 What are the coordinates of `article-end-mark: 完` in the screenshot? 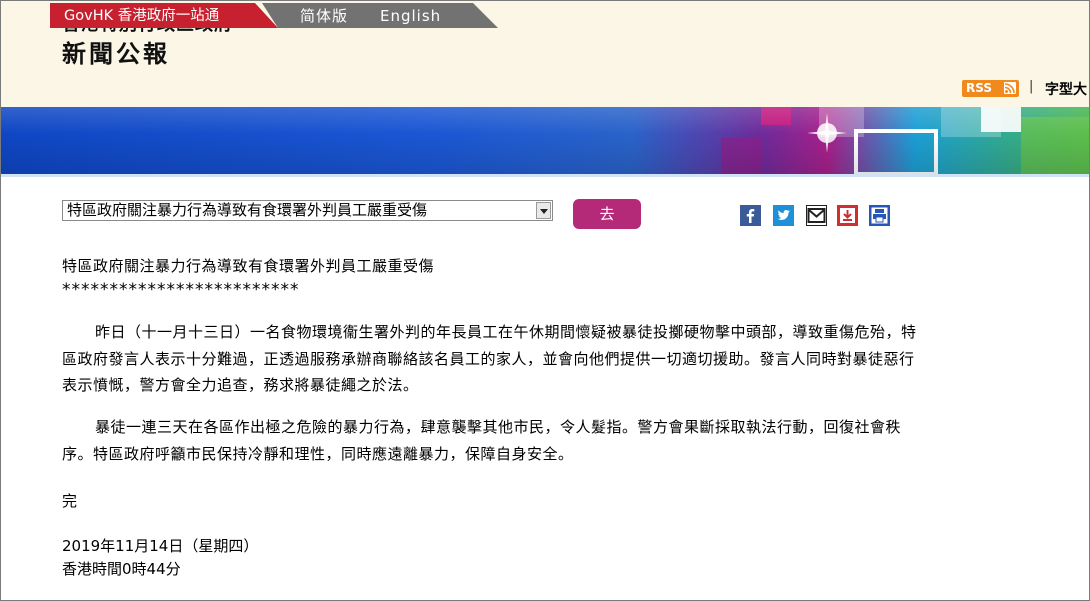 It's located at (70, 501).